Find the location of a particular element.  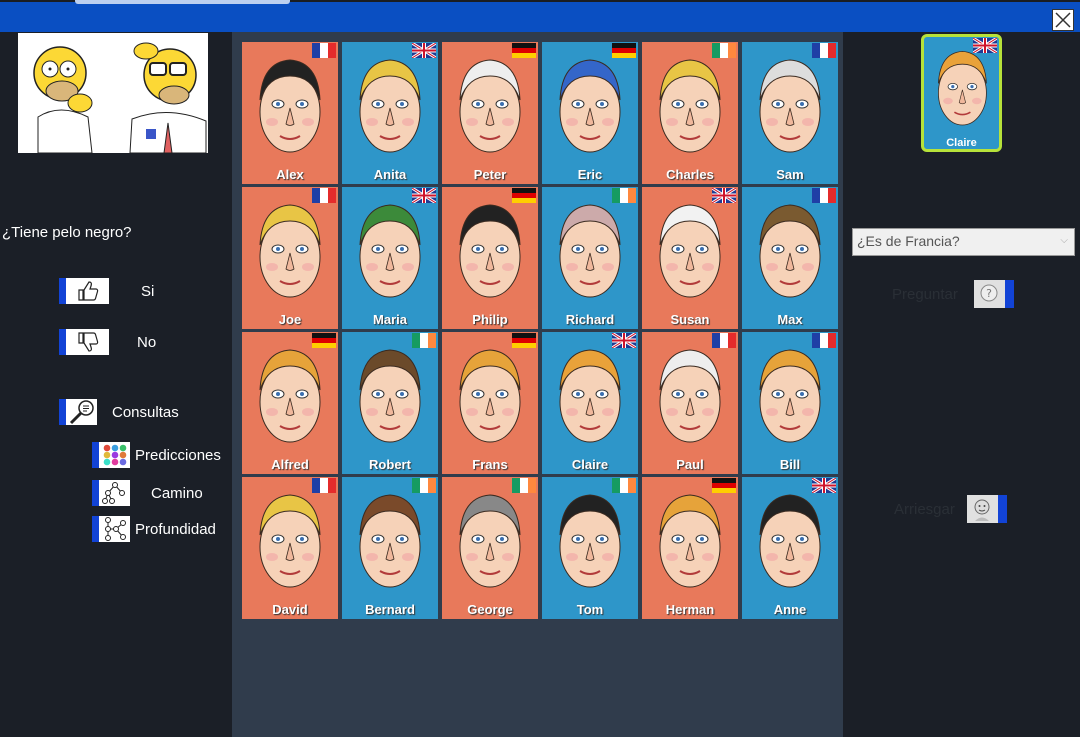

character-name: Tom is located at coordinates (590, 609).